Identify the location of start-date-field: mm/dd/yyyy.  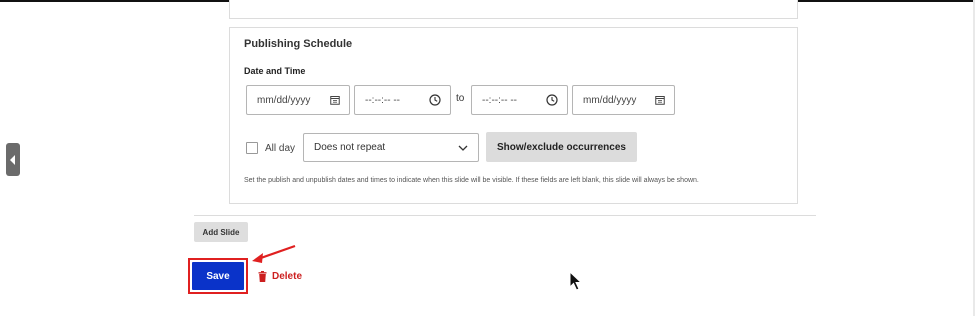
(298, 100).